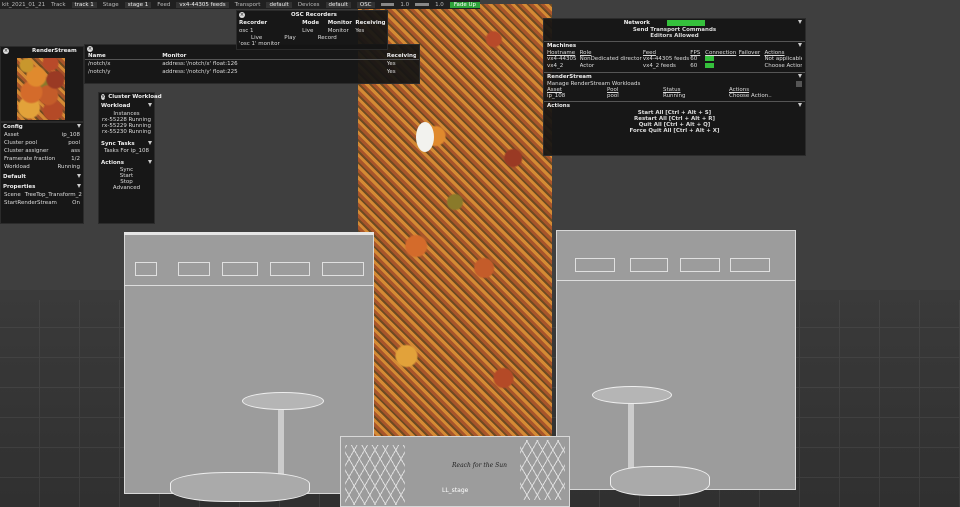 The height and width of the screenshot is (507, 960). Describe the element at coordinates (84, 4) in the screenshot. I see `track-select: track 1` at that location.